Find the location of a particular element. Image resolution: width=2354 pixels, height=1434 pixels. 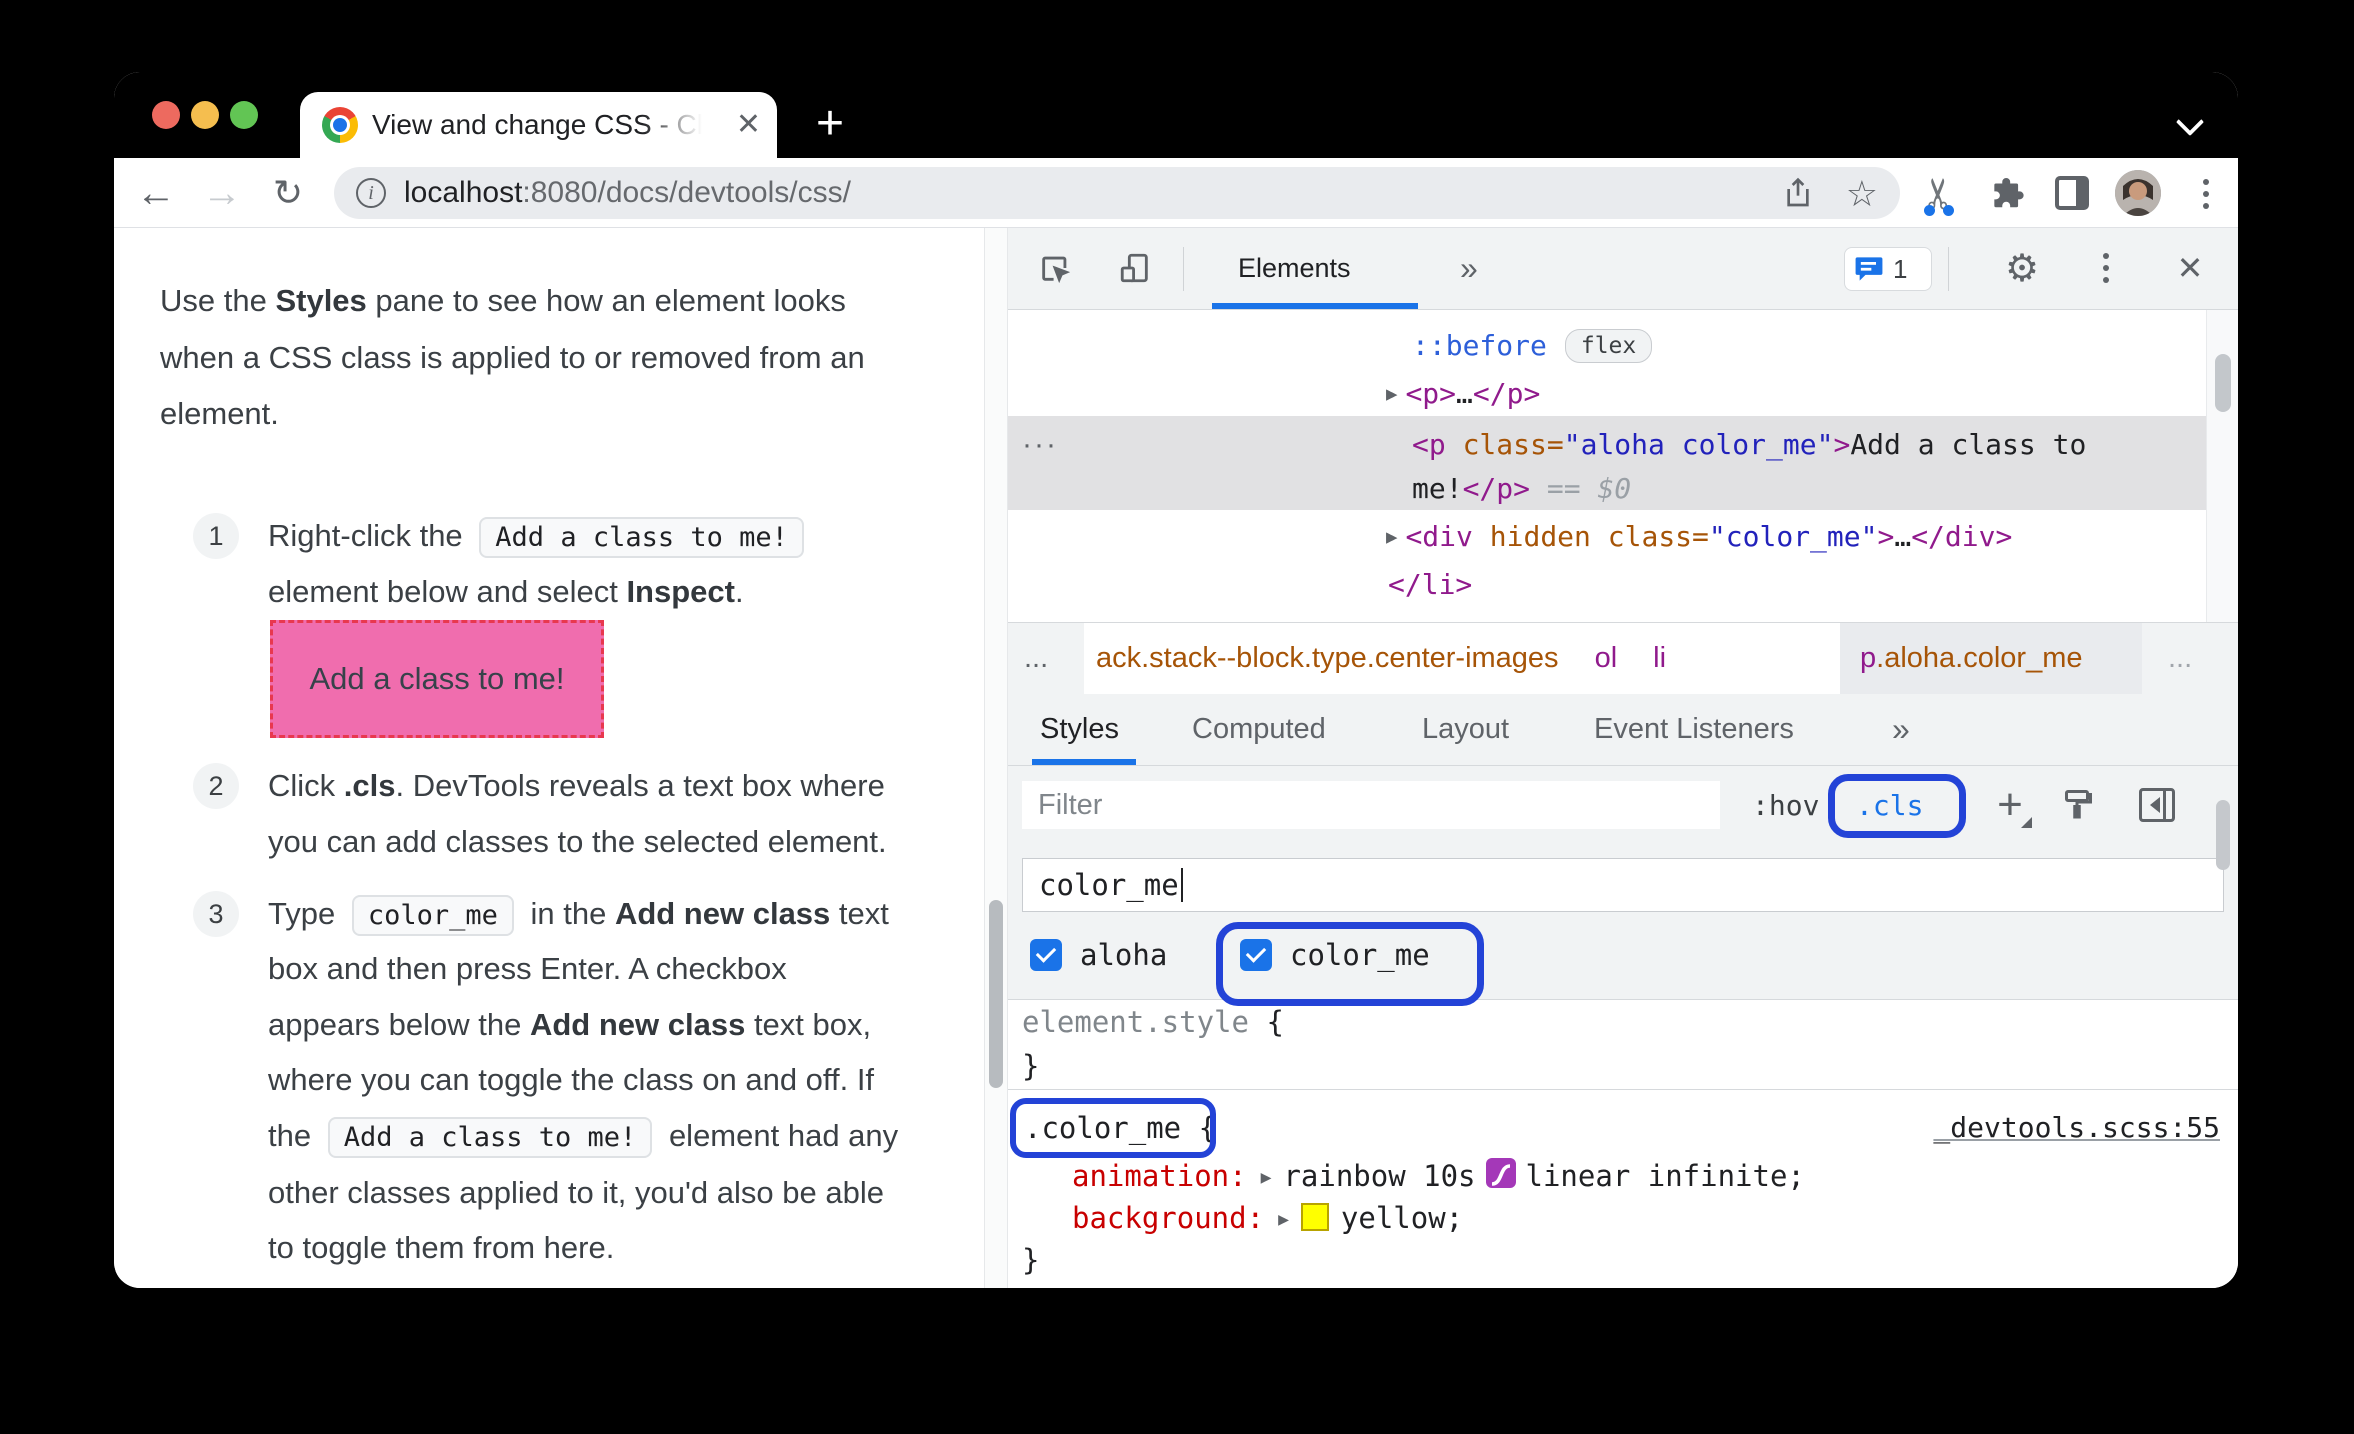

tab-event-listeners: Event Listeners is located at coordinates (1694, 729).